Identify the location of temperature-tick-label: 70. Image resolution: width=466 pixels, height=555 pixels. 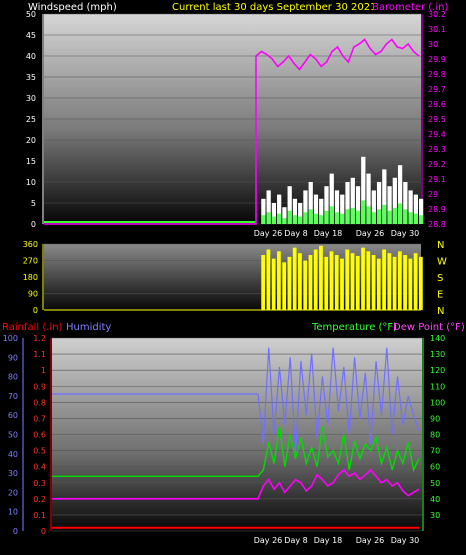
(435, 451).